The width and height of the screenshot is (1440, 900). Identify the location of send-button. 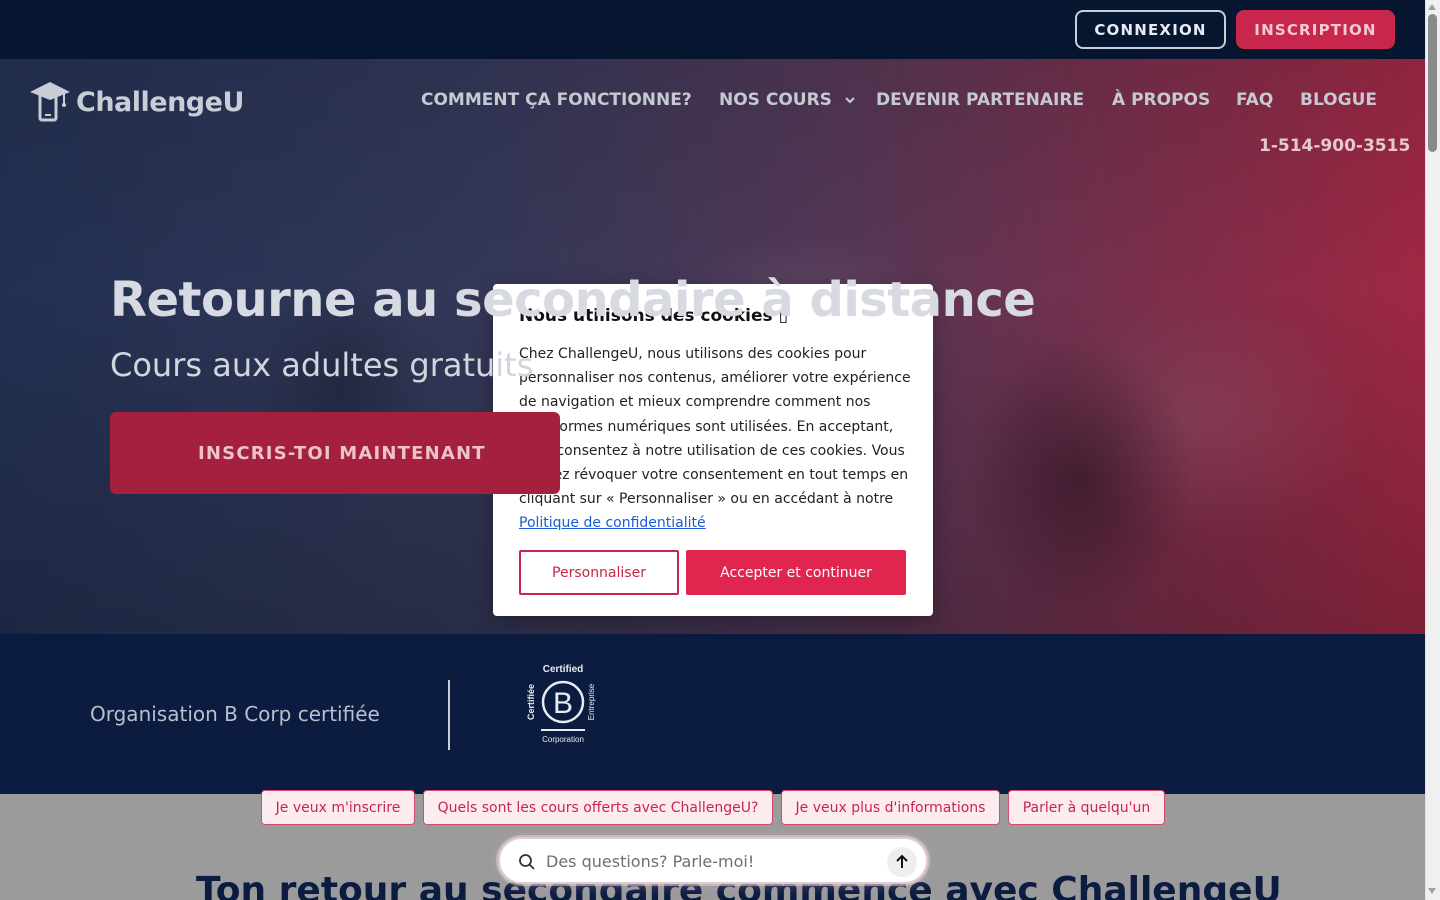
(902, 862).